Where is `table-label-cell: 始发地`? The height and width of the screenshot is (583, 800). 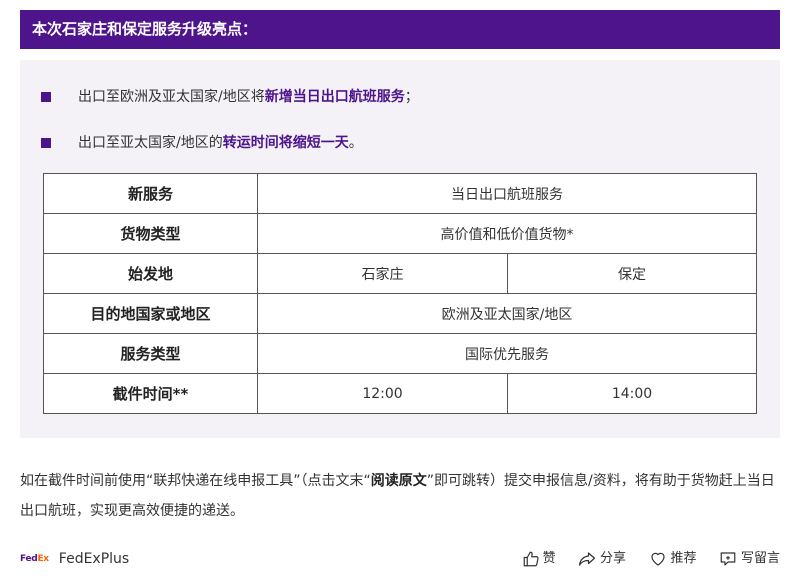
table-label-cell: 始发地 is located at coordinates (150, 273).